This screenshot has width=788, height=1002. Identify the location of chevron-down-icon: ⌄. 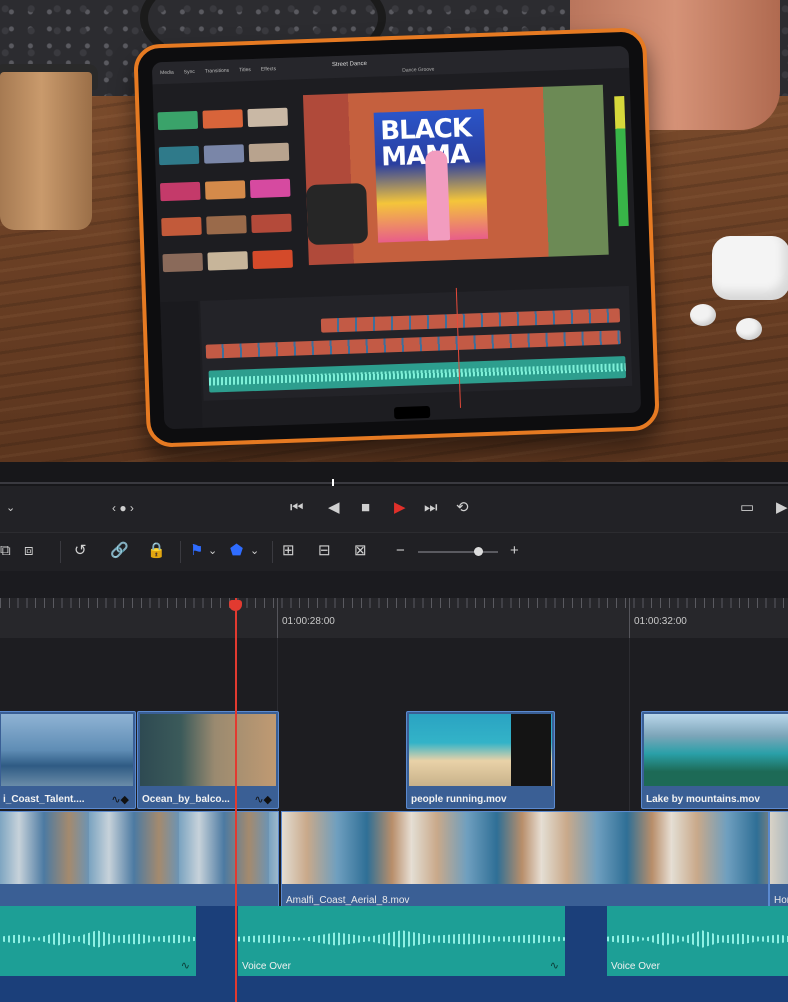
(10, 508).